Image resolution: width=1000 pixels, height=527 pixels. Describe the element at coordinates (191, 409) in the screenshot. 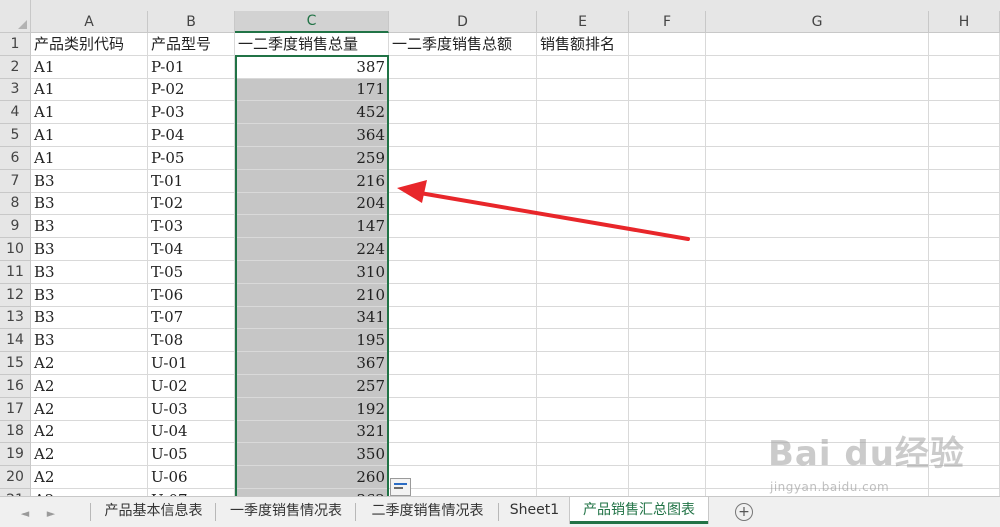

I see `cell-b17: U-03` at that location.